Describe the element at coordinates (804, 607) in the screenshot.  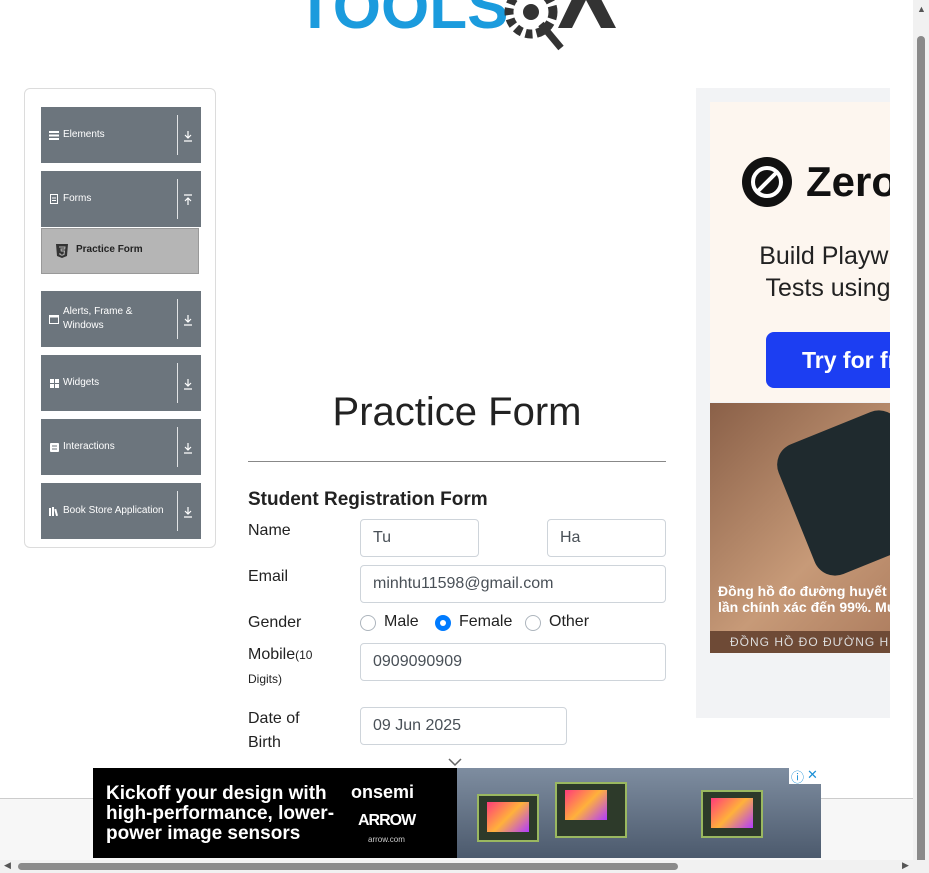
I see `ad-caption-line-2: lần chính xác đến 99%. Mua n` at that location.